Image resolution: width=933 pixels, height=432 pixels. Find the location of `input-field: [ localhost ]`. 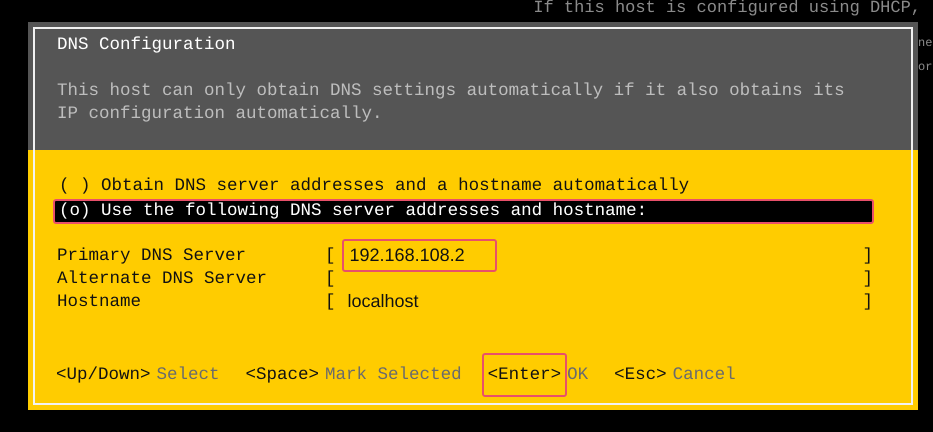

input-field: [ localhost ] is located at coordinates (599, 301).